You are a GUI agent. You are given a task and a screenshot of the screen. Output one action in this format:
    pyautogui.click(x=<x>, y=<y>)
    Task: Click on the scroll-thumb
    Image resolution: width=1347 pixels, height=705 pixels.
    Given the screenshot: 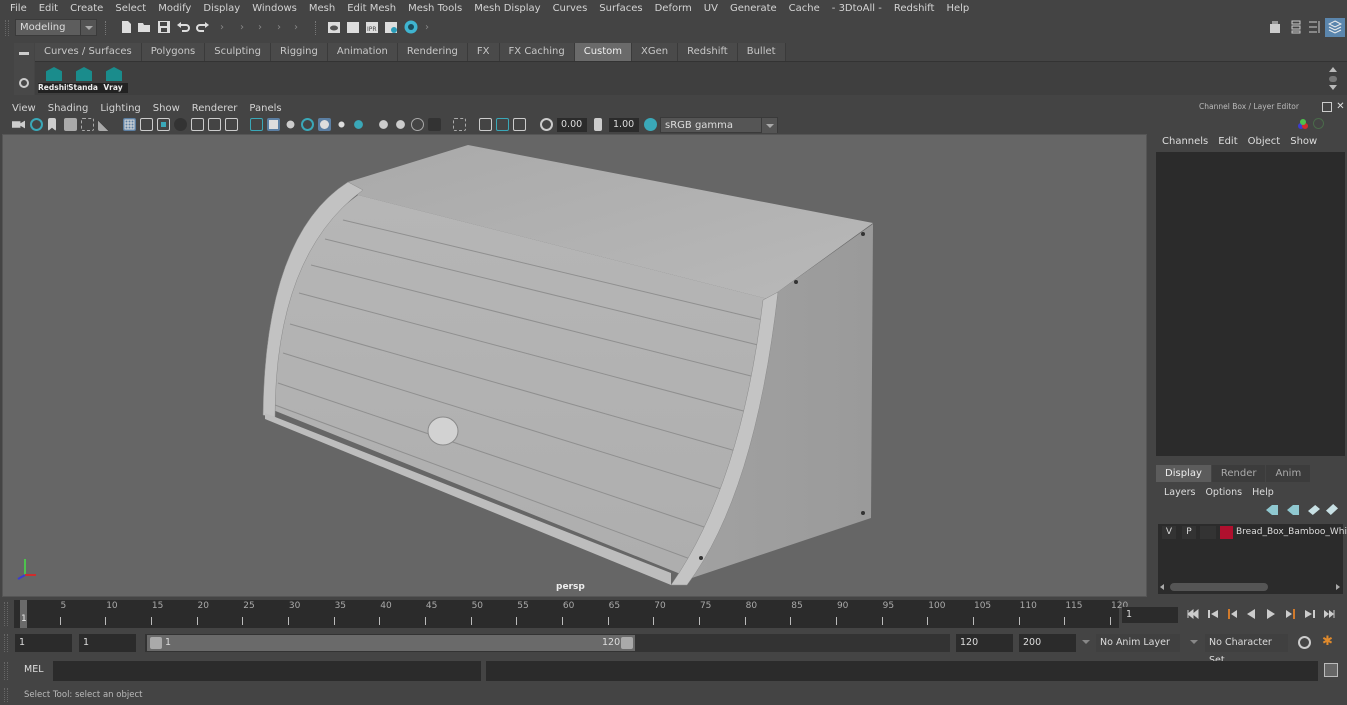 What is the action you would take?
    pyautogui.click(x=1333, y=79)
    